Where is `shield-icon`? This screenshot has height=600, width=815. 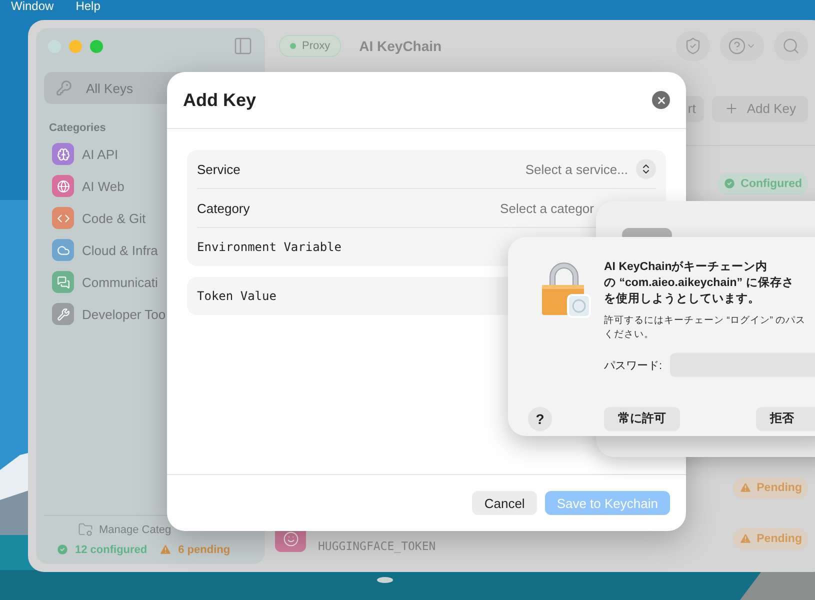
shield-icon is located at coordinates (693, 46).